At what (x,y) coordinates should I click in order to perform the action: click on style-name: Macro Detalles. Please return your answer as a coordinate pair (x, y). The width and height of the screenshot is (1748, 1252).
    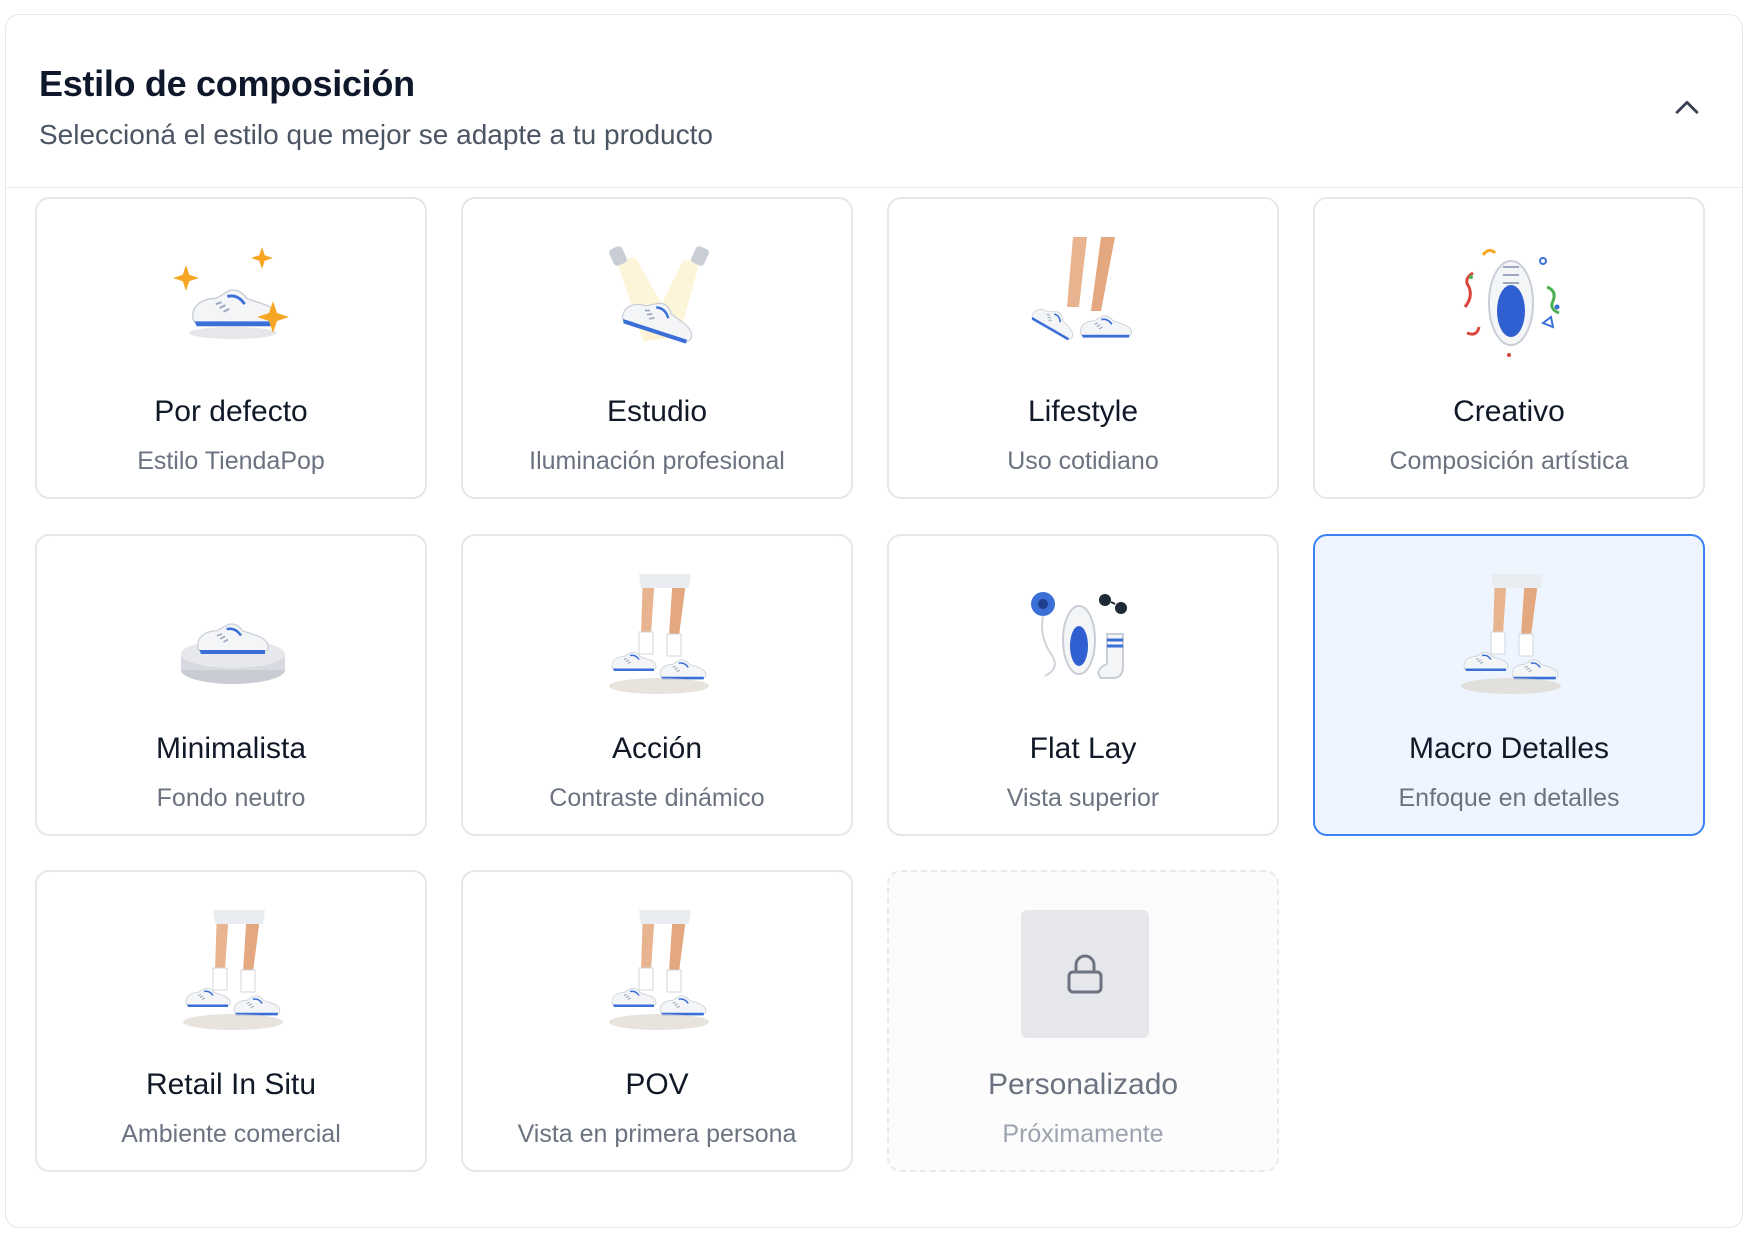
    Looking at the image, I should click on (1509, 748).